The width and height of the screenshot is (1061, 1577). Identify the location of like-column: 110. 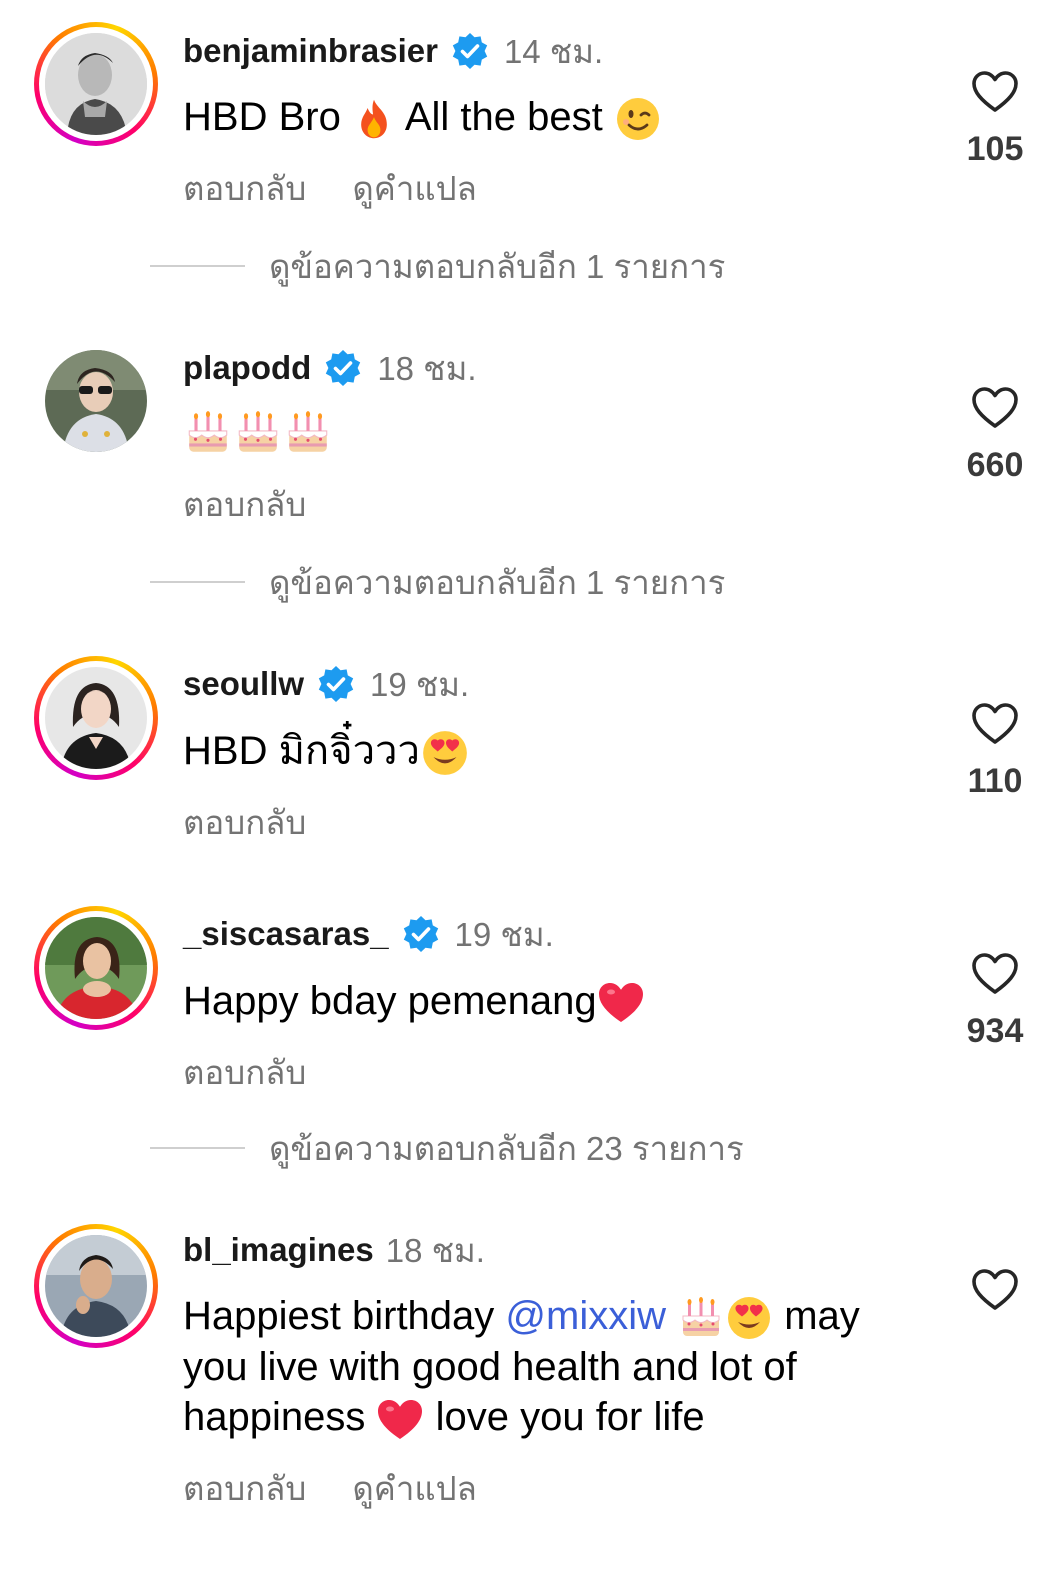
(995, 751).